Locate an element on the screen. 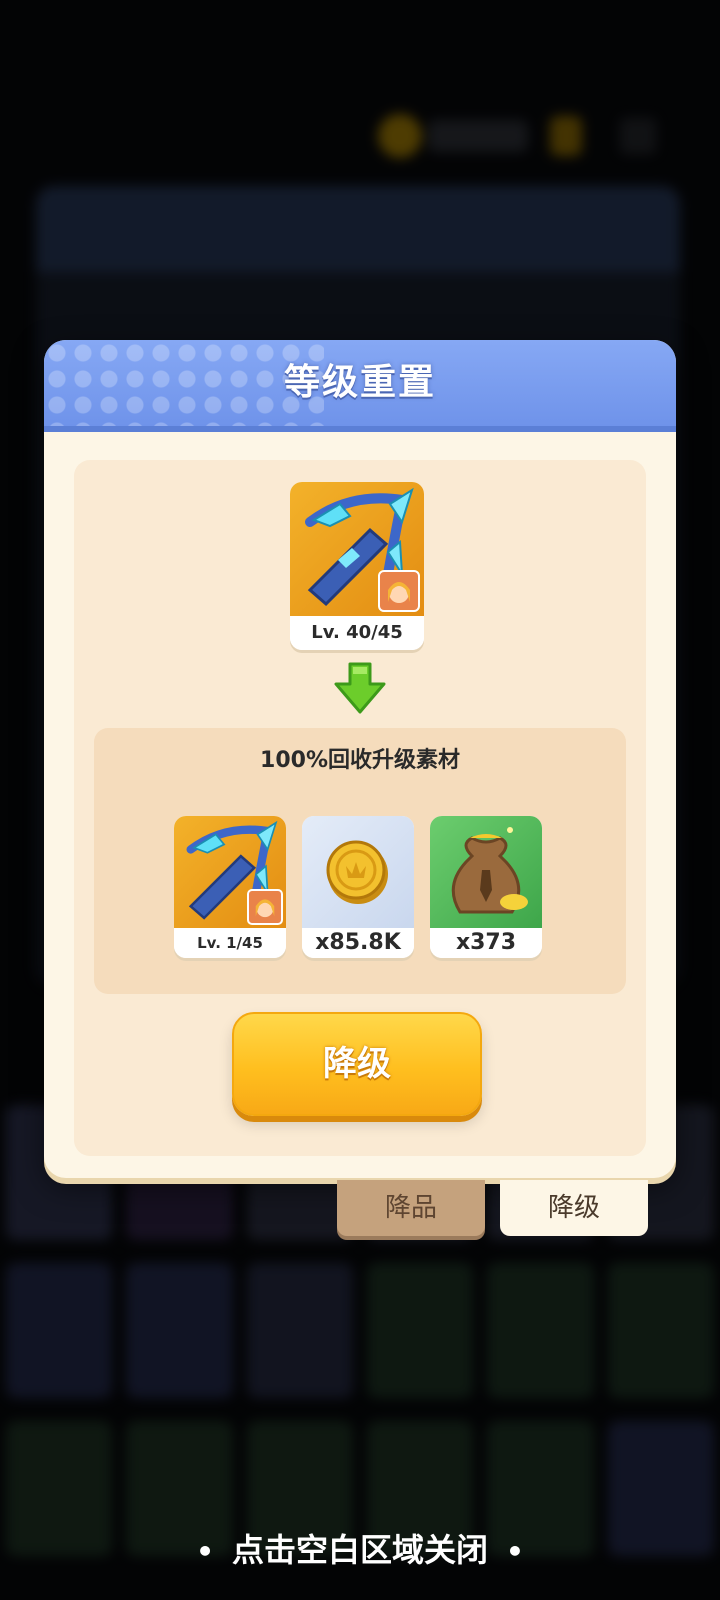  reward-item-gold: x85.8K is located at coordinates (358, 887).